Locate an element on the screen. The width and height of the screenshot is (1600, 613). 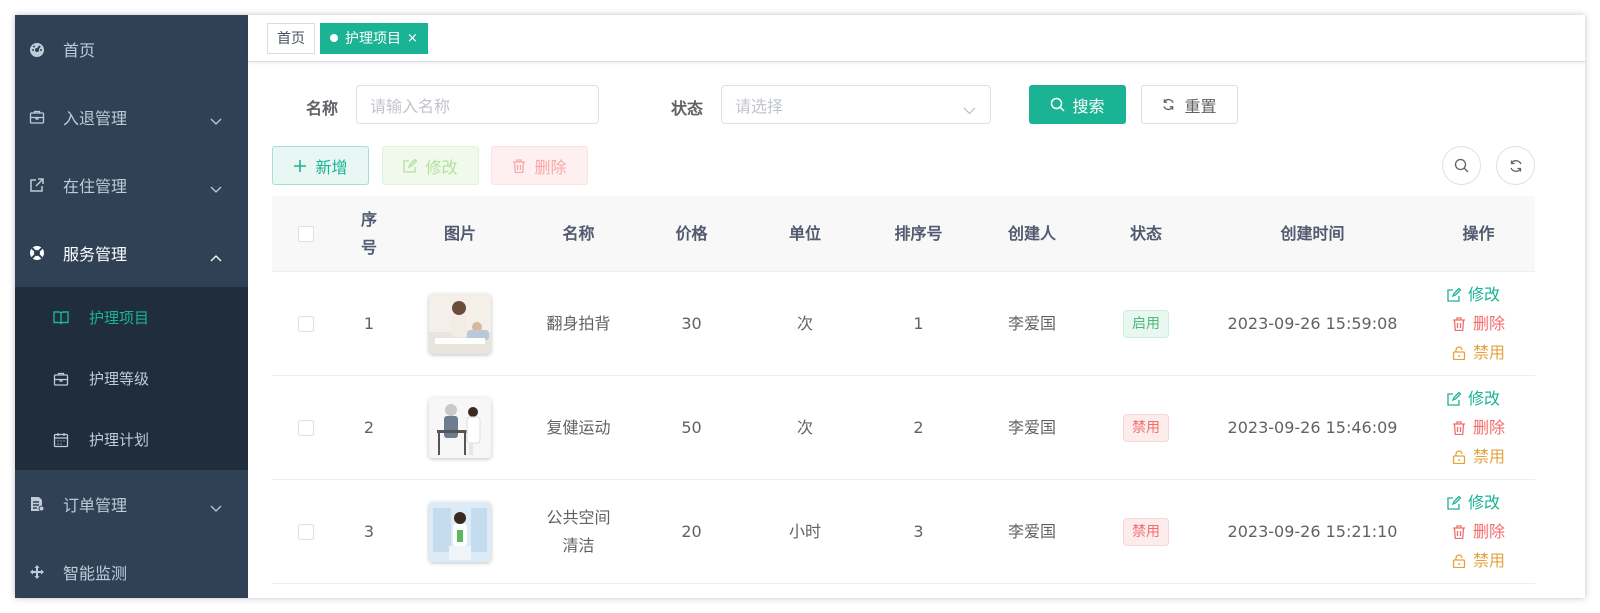
close-icon: × is located at coordinates (412, 38).